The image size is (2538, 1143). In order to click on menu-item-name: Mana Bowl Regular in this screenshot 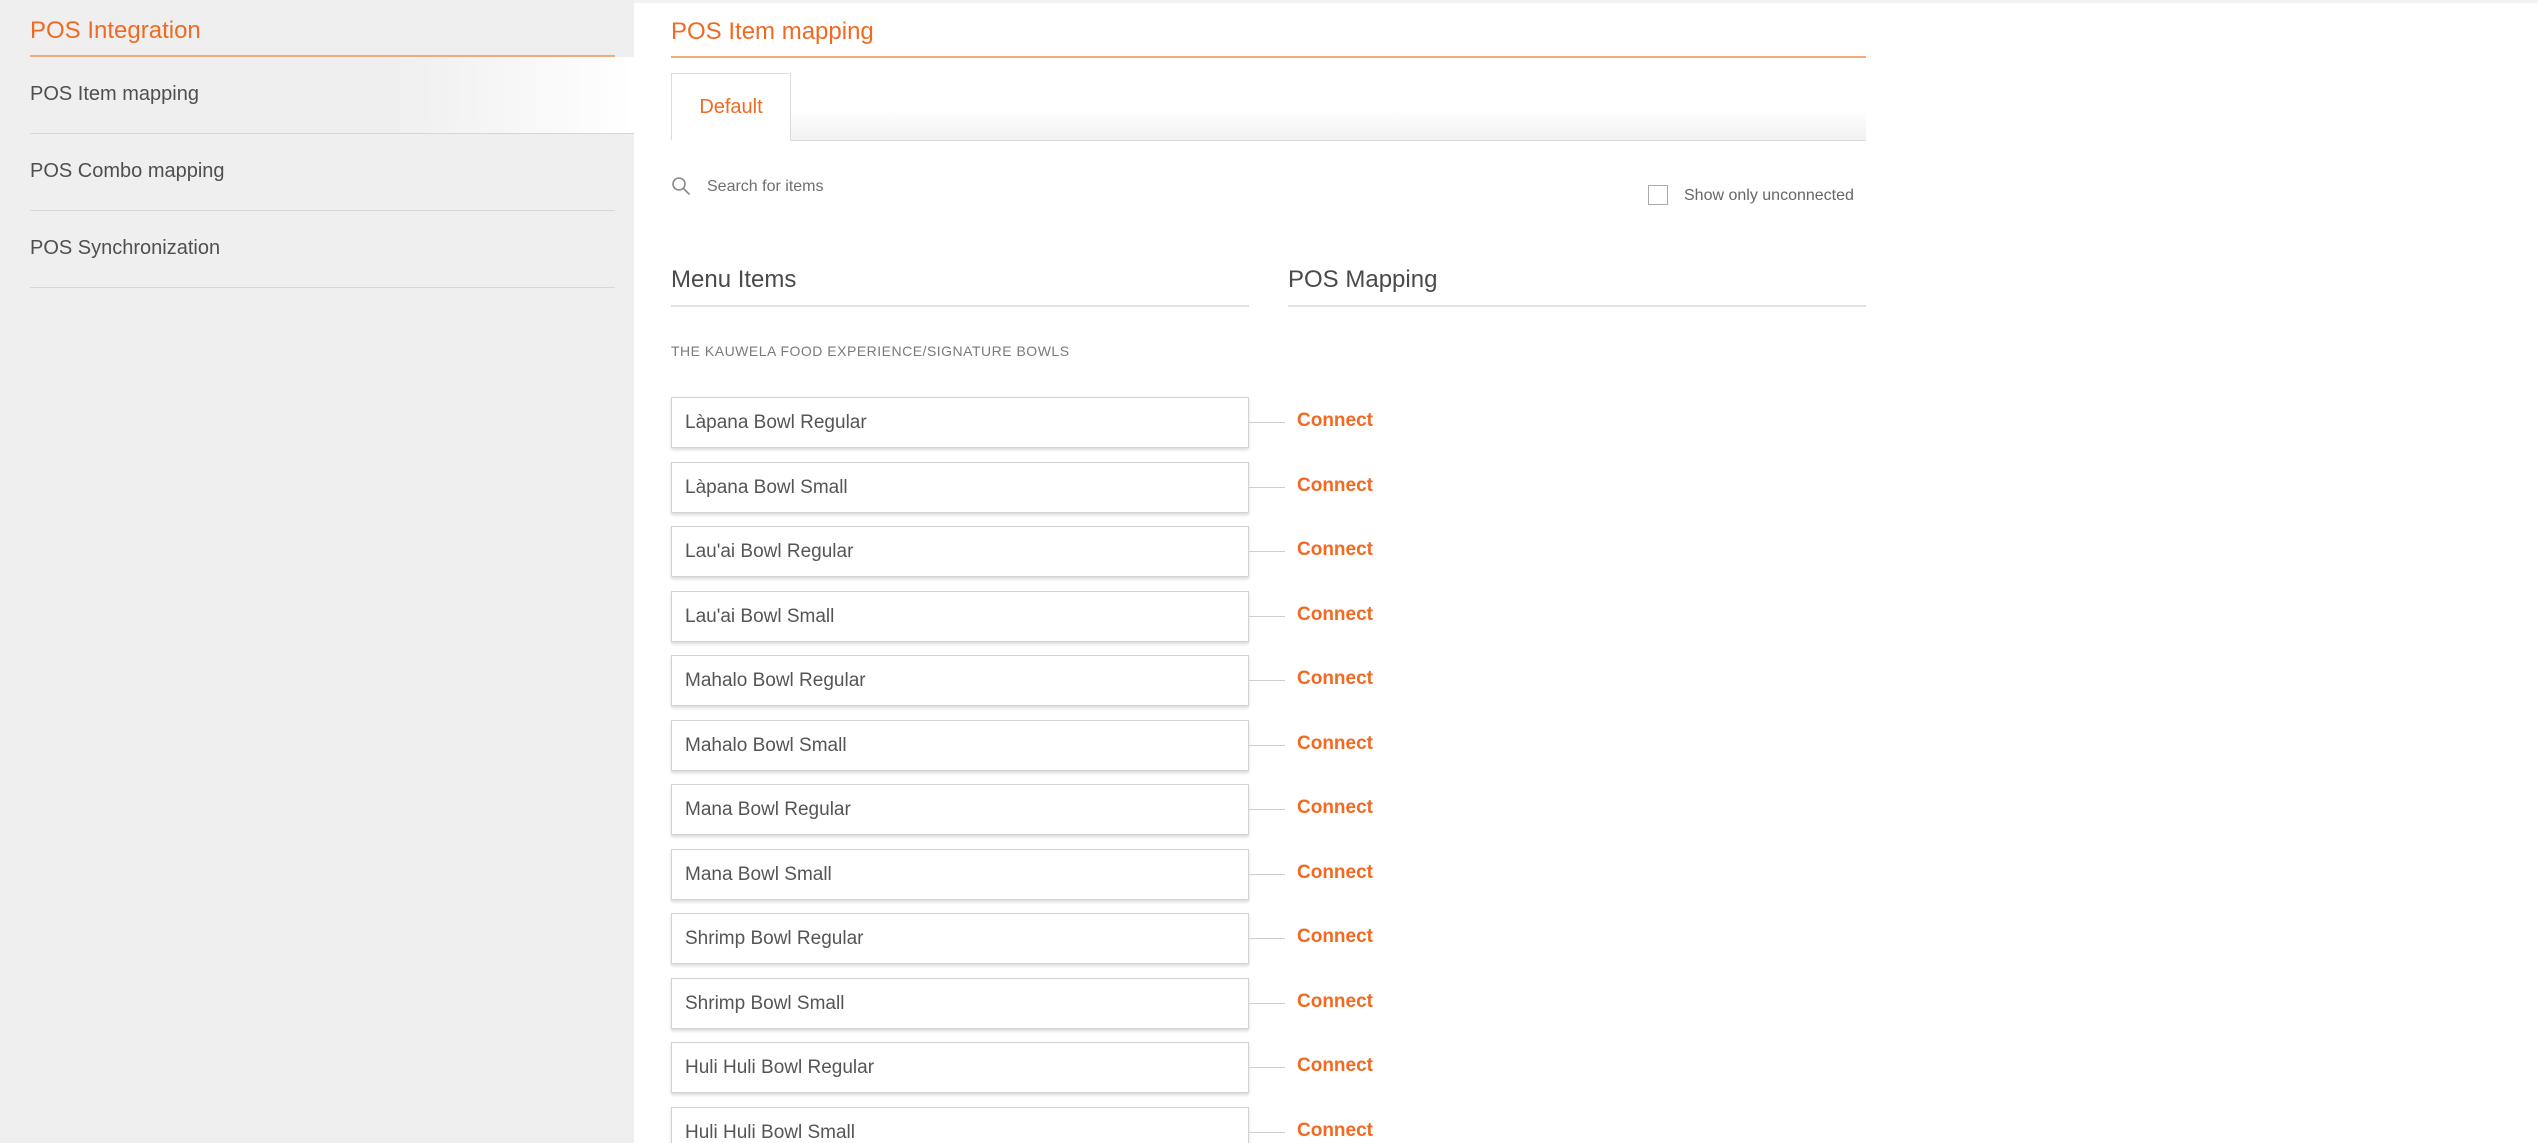, I will do `click(768, 809)`.